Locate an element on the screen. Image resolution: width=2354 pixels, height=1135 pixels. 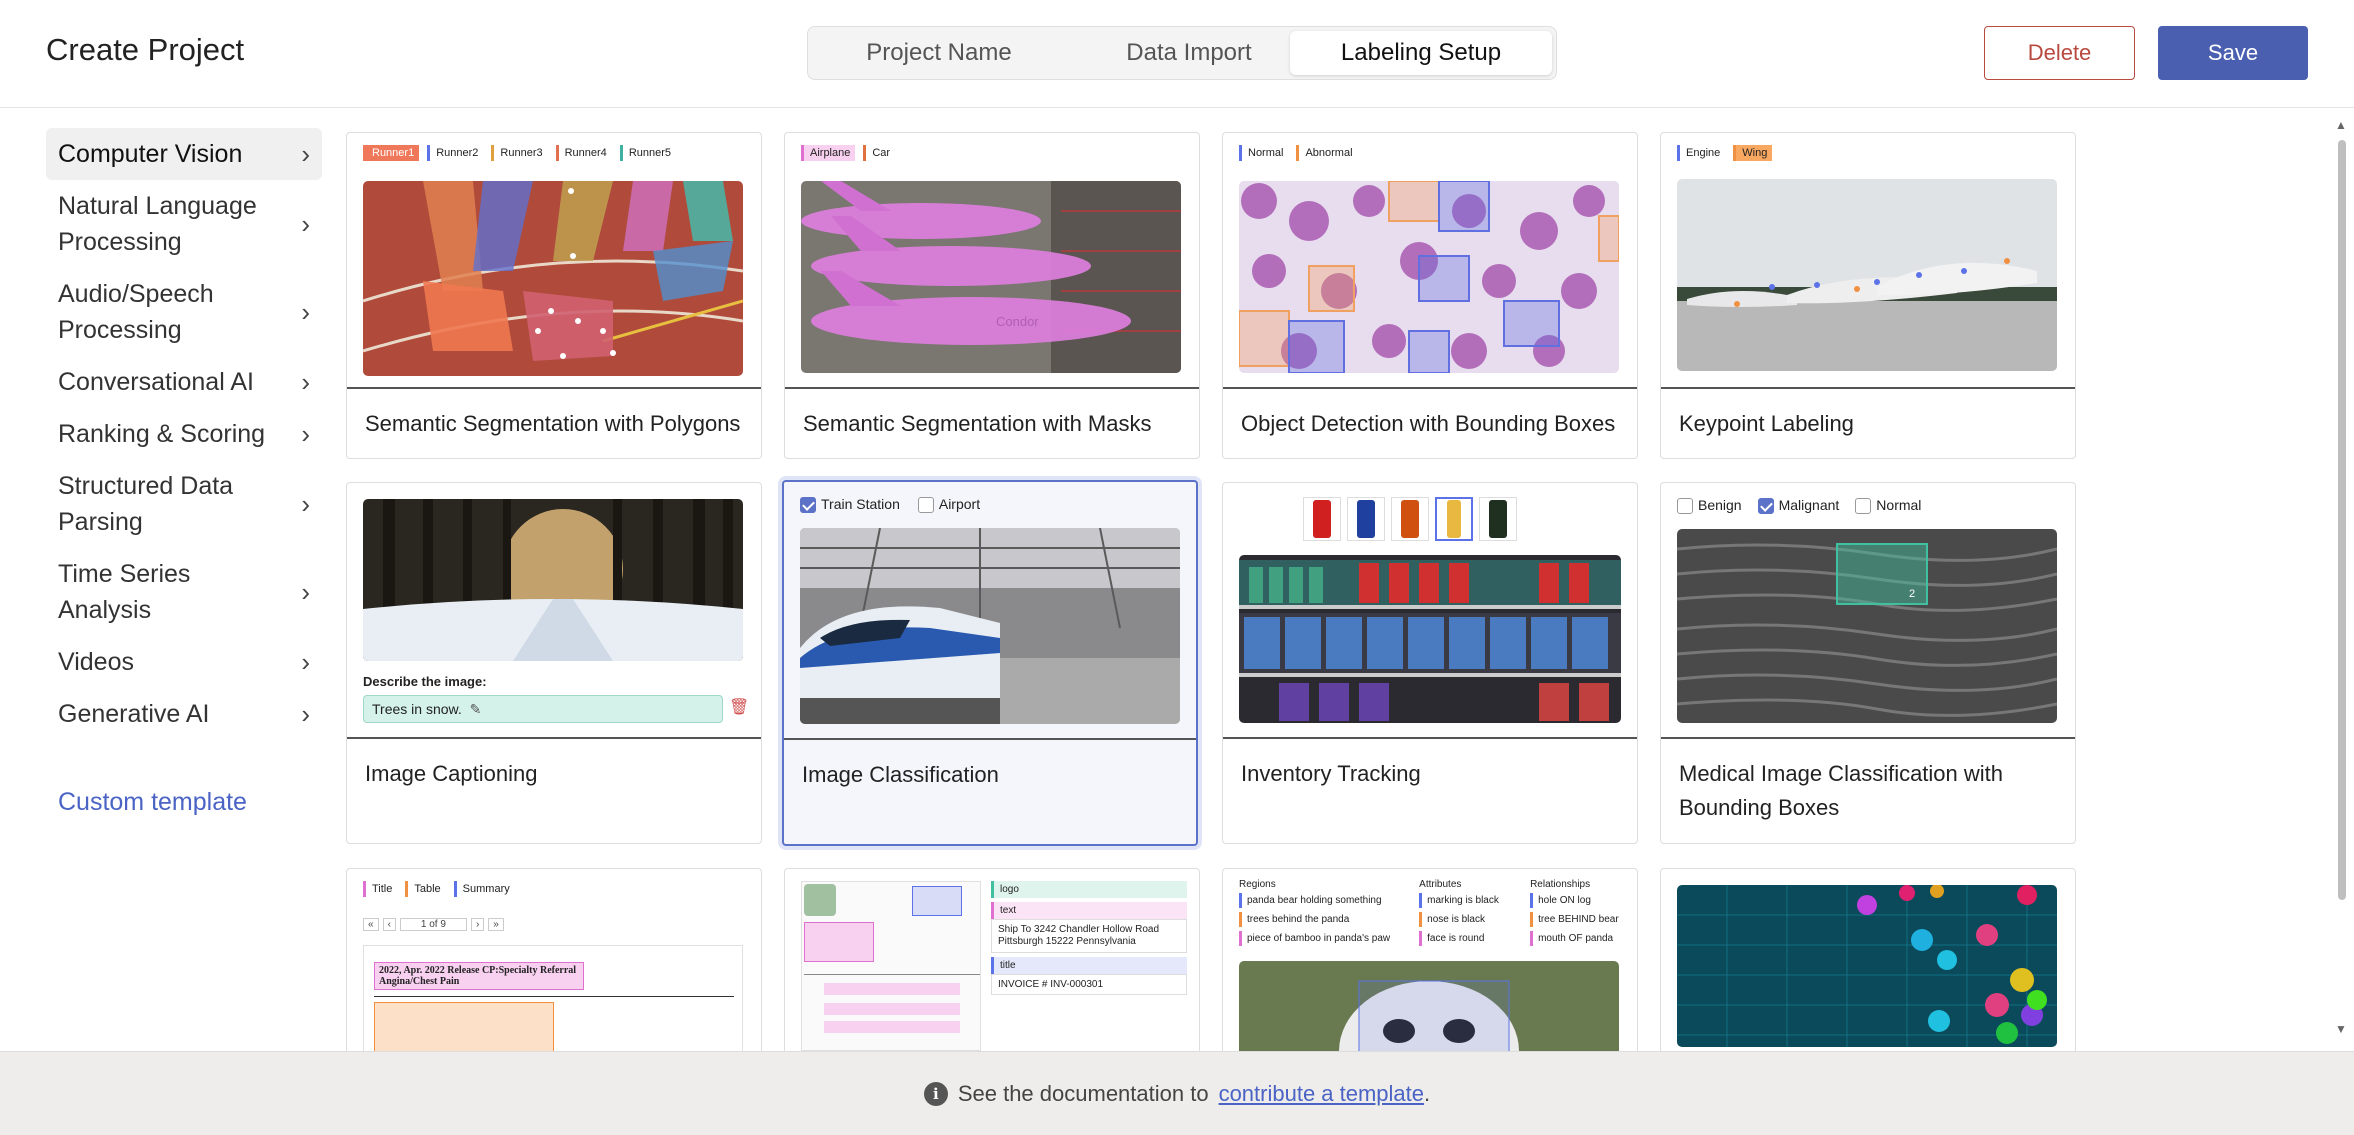
svg-text: 2 is located at coordinates (1912, 594).